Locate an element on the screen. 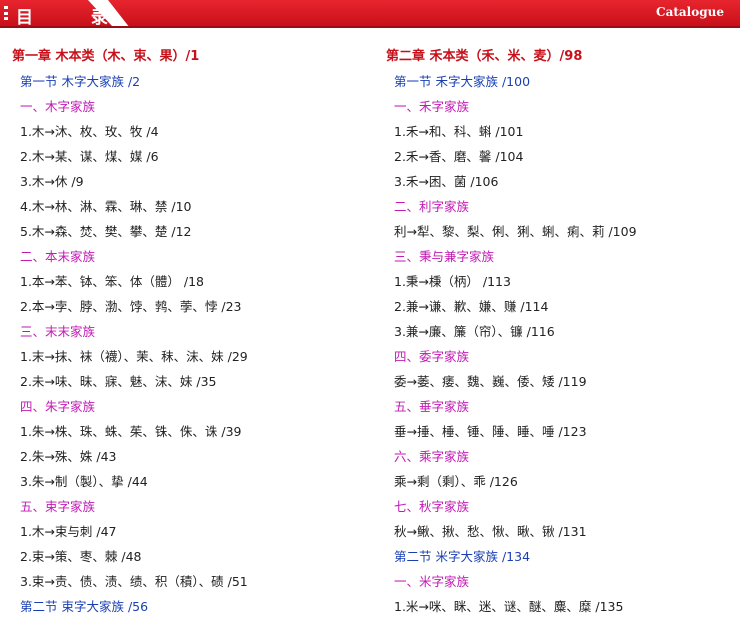 Image resolution: width=740 pixels, height=619 pixels. family-heading: 五、垂字家族 is located at coordinates (432, 406).